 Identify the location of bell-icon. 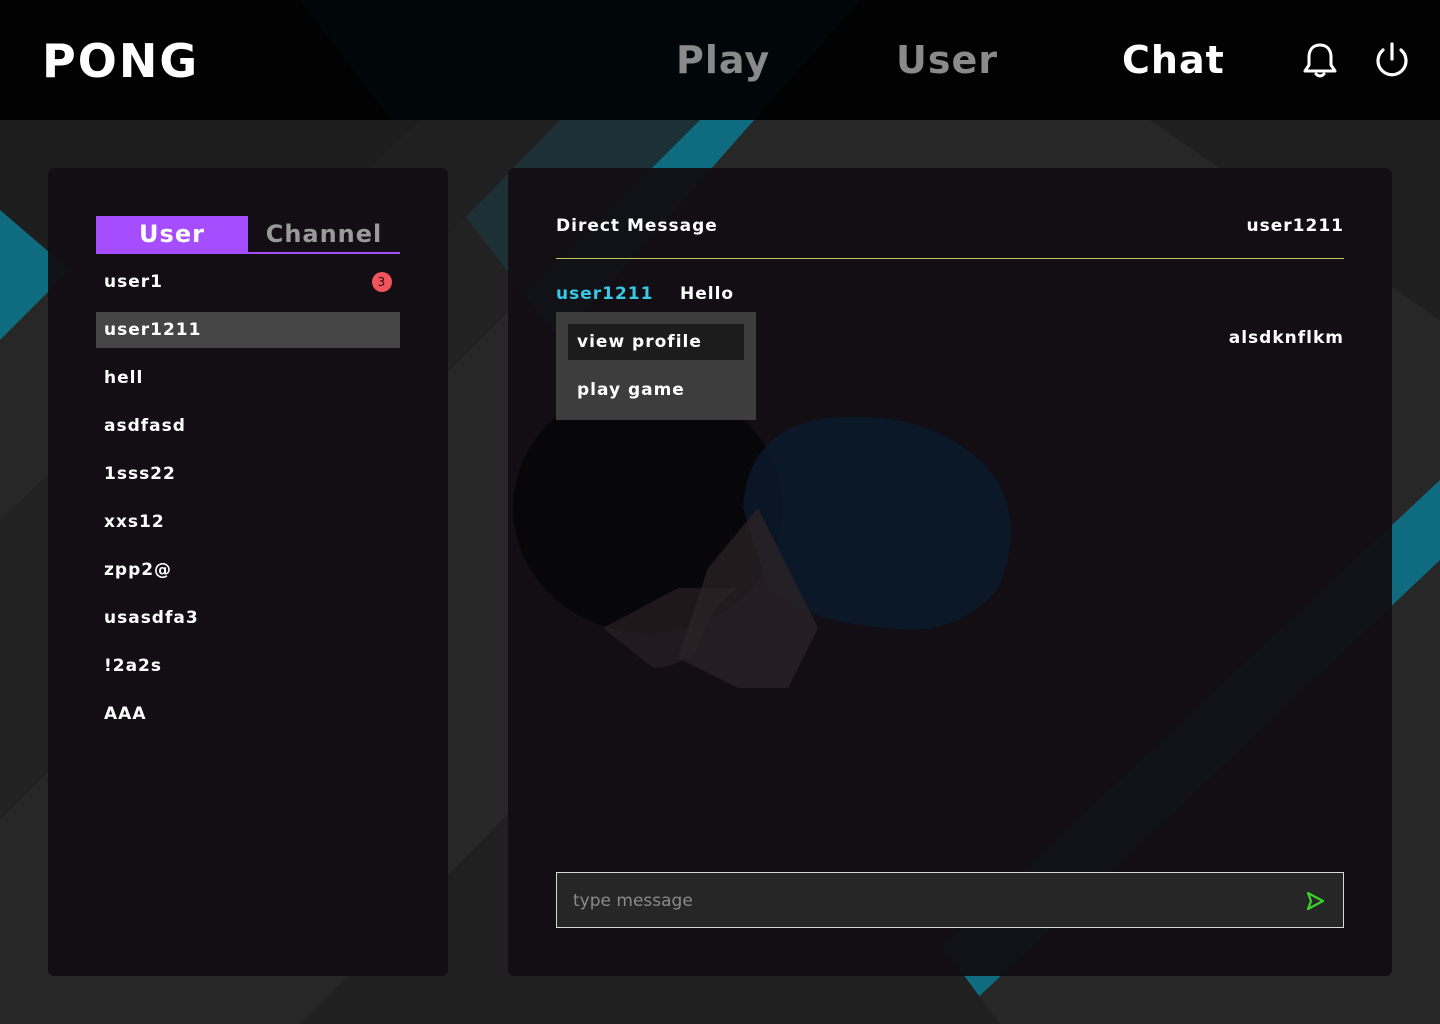
(1320, 60).